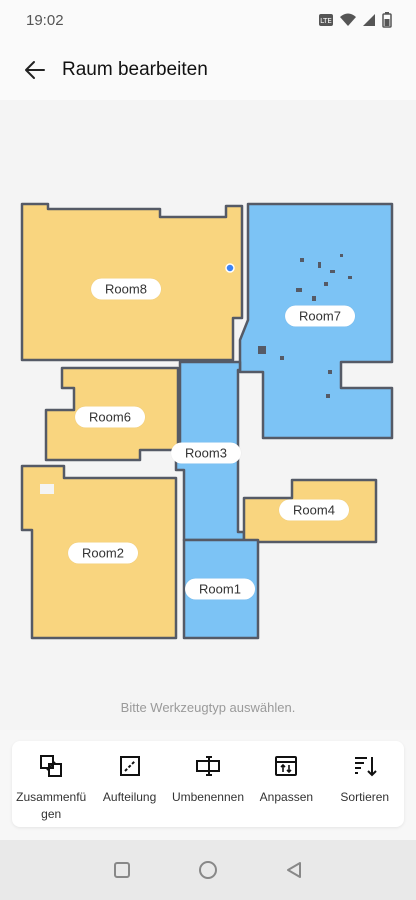  Describe the element at coordinates (286, 766) in the screenshot. I see `adjust-icon` at that location.